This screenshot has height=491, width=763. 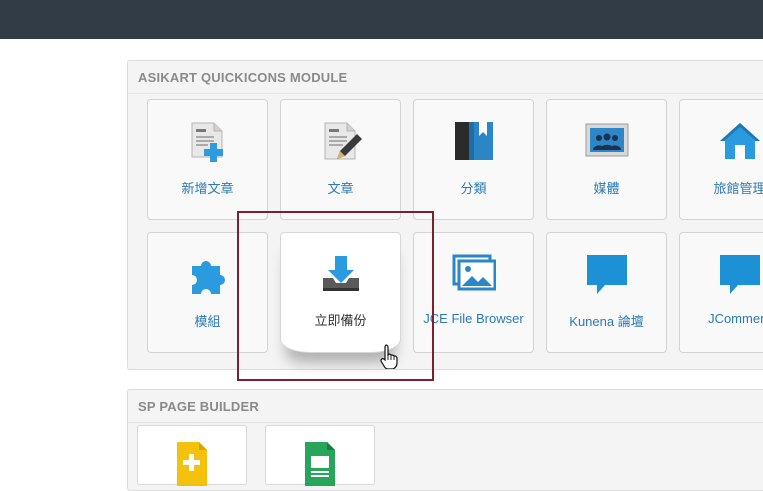 What do you see at coordinates (738, 188) in the screenshot?
I see `tile-label: 旅館管理` at bounding box center [738, 188].